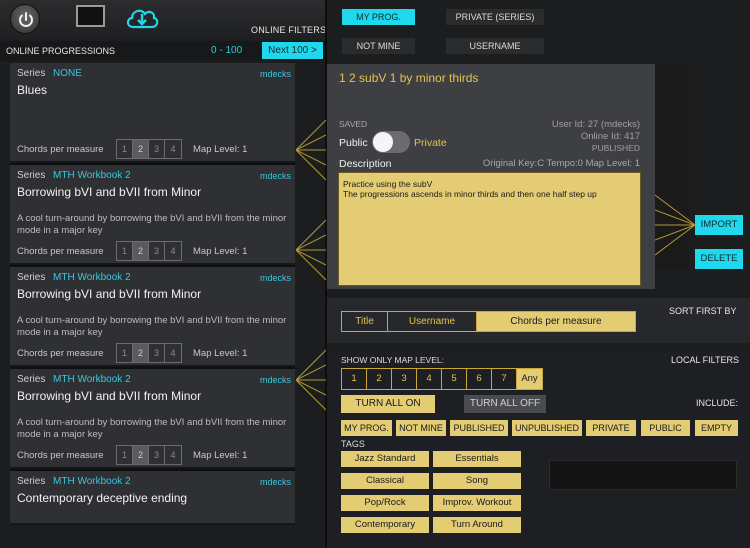 Image resolution: width=750 pixels, height=548 pixels. I want to click on tag-contemporary: Contemporary, so click(385, 525).